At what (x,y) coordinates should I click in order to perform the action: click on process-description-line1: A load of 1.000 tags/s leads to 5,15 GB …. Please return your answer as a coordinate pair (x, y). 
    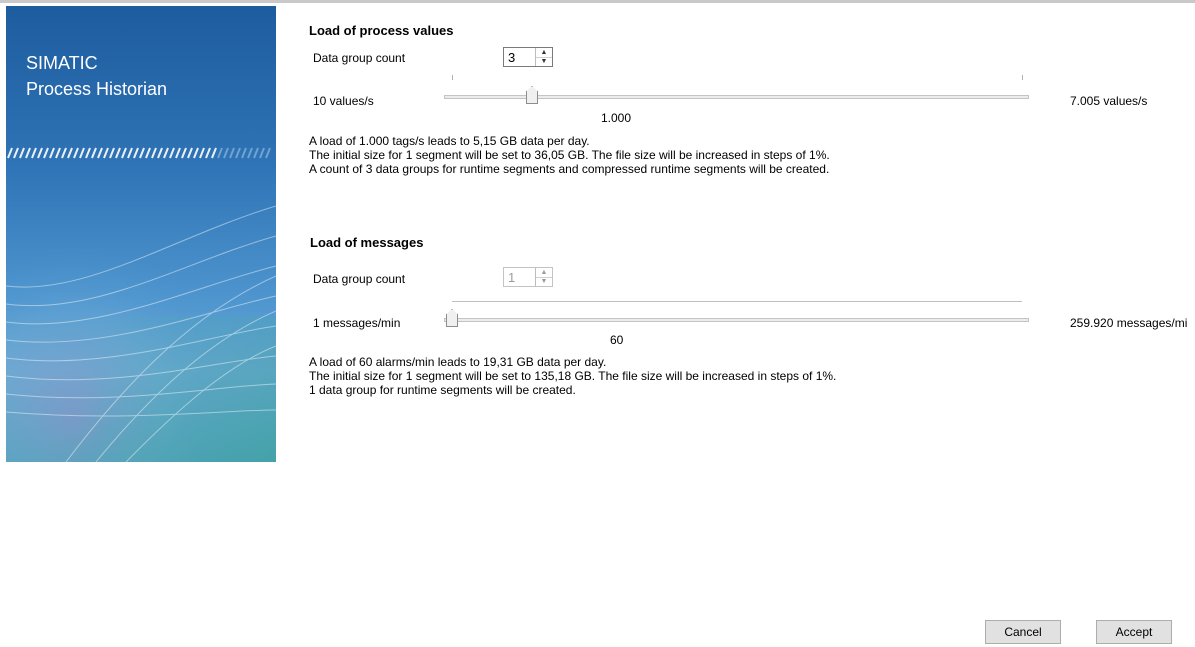
    Looking at the image, I should click on (449, 141).